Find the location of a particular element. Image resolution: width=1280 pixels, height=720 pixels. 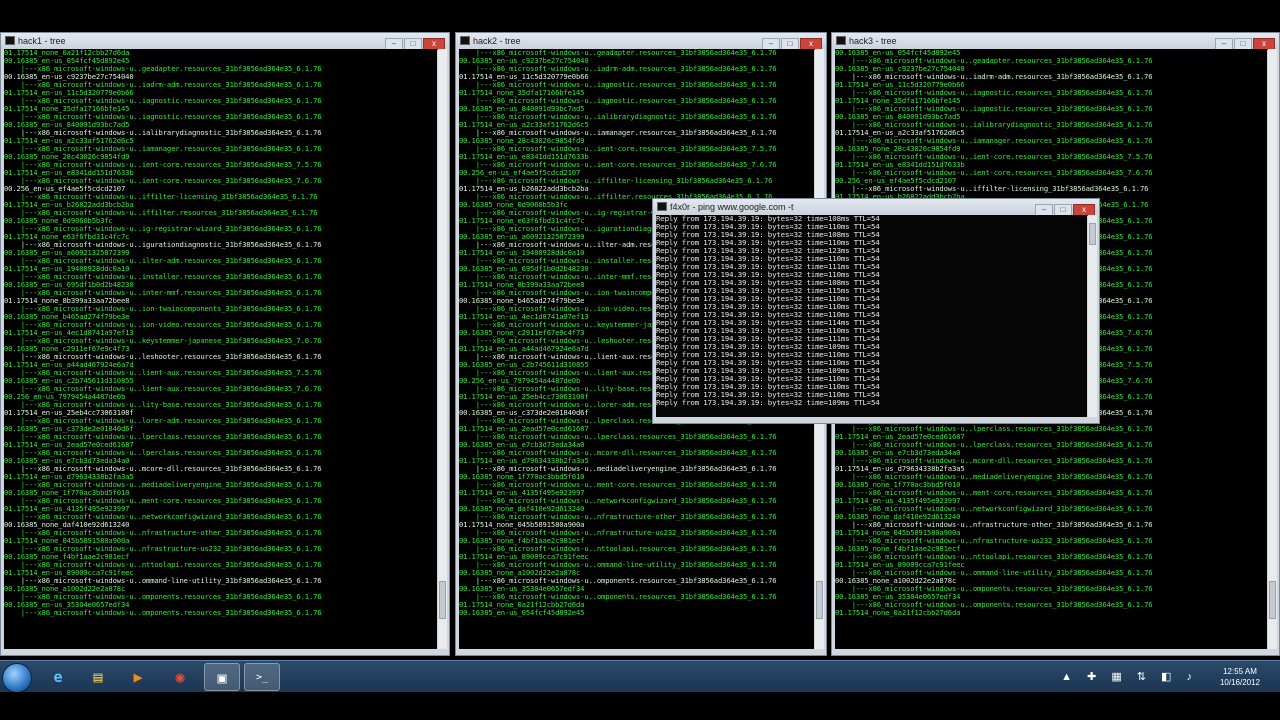

window-title: hack3 - tree is located at coordinates (873, 41).